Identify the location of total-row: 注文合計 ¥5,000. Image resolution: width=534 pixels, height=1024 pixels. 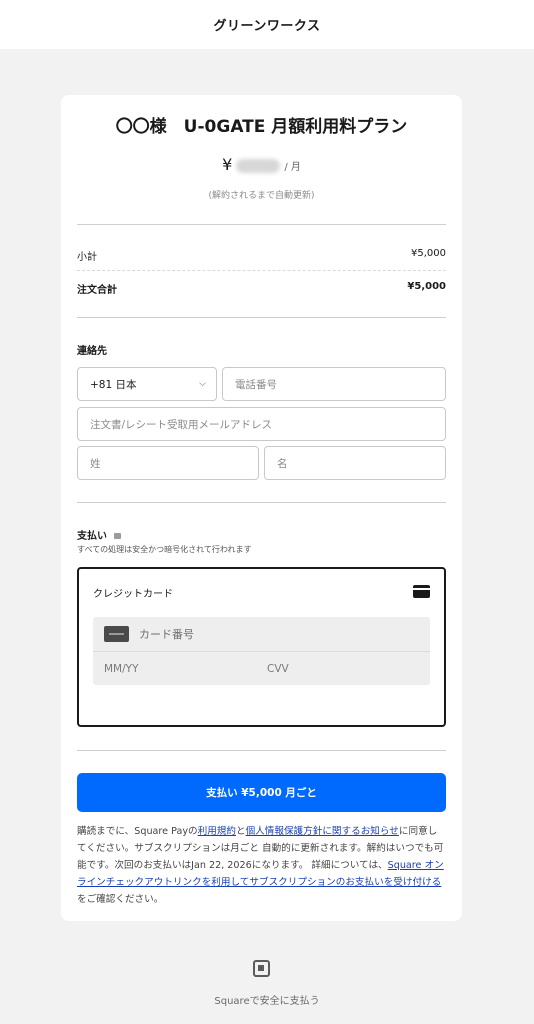
(261, 288).